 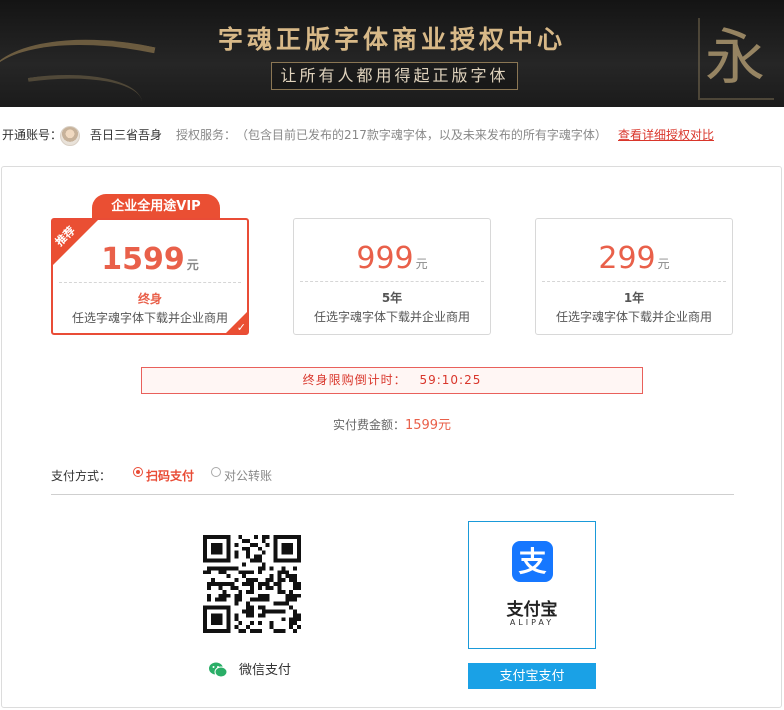 I want to click on countdown-time: 59:10:25, so click(x=450, y=380).